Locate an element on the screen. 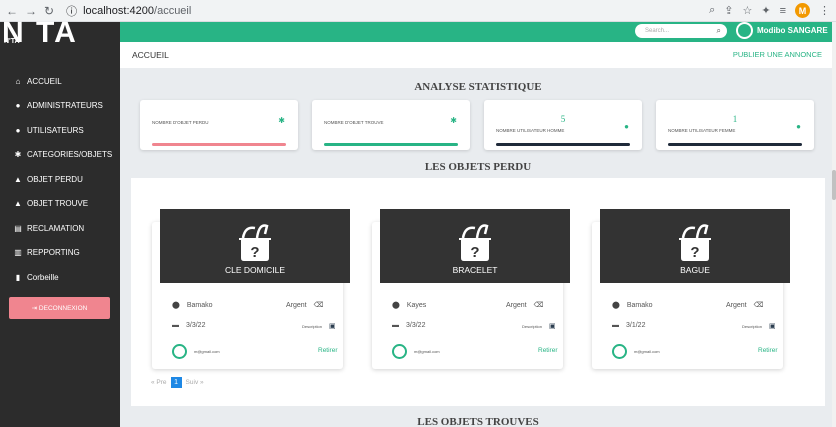 This screenshot has height=427, width=836. scrollbar is located at coordinates (834, 224).